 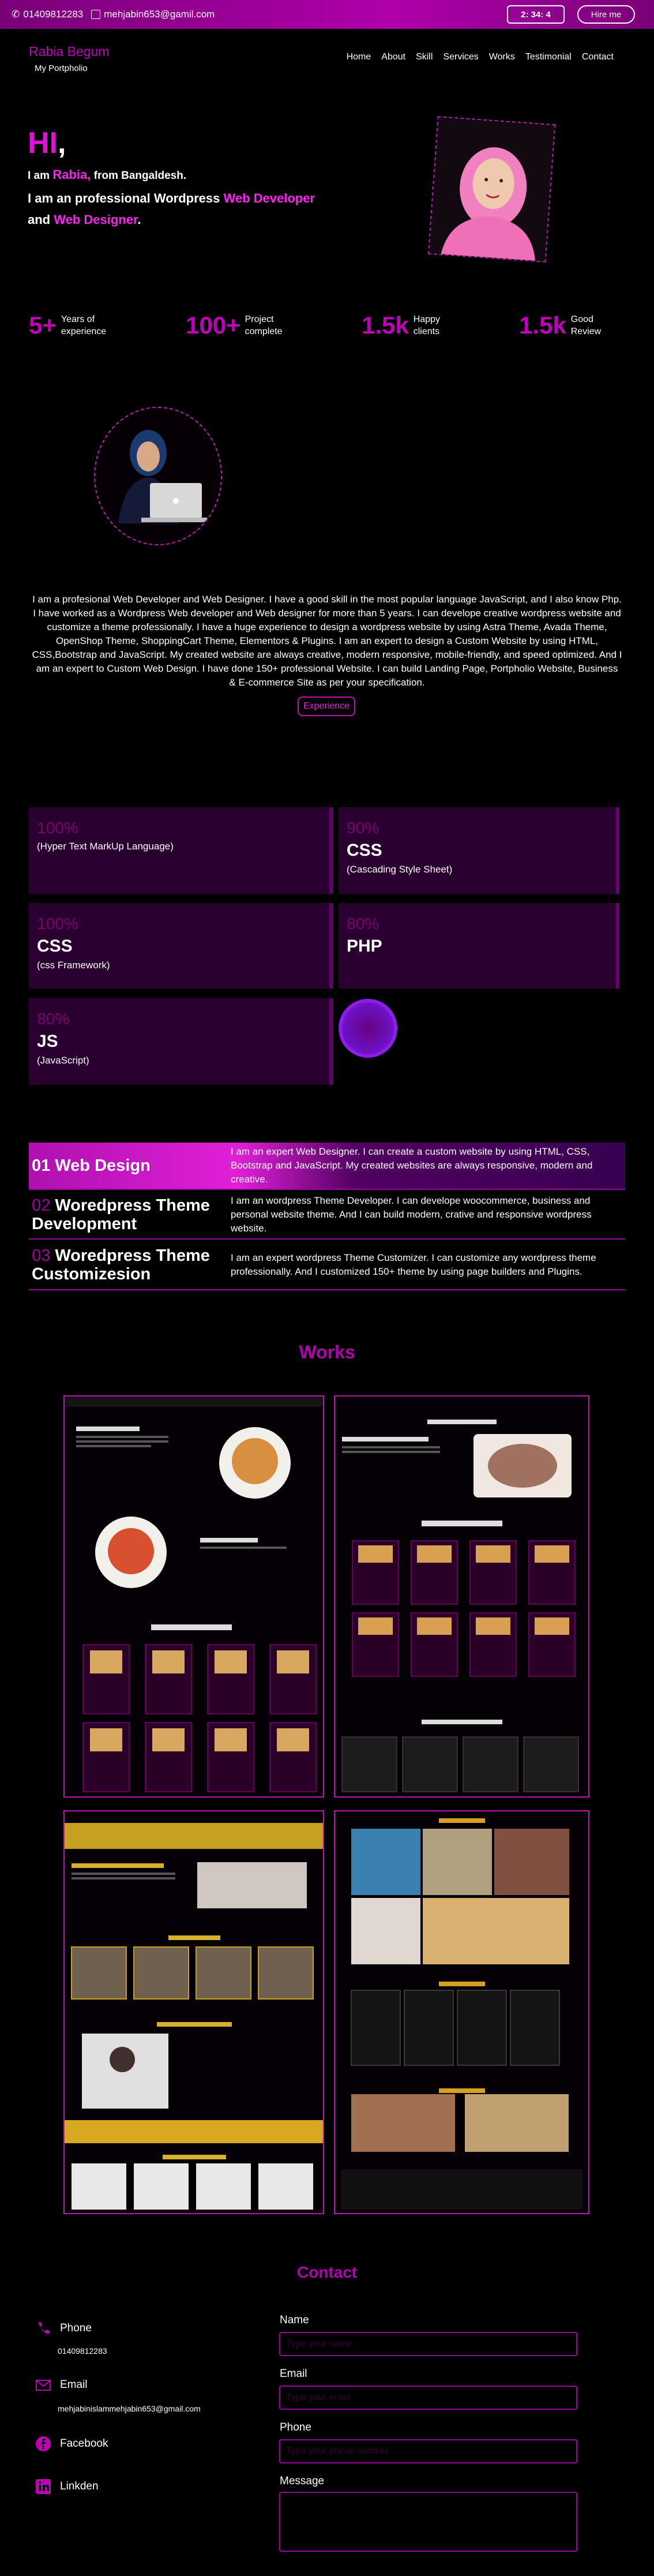 I want to click on form-message-label: Message, so click(x=302, y=2481).